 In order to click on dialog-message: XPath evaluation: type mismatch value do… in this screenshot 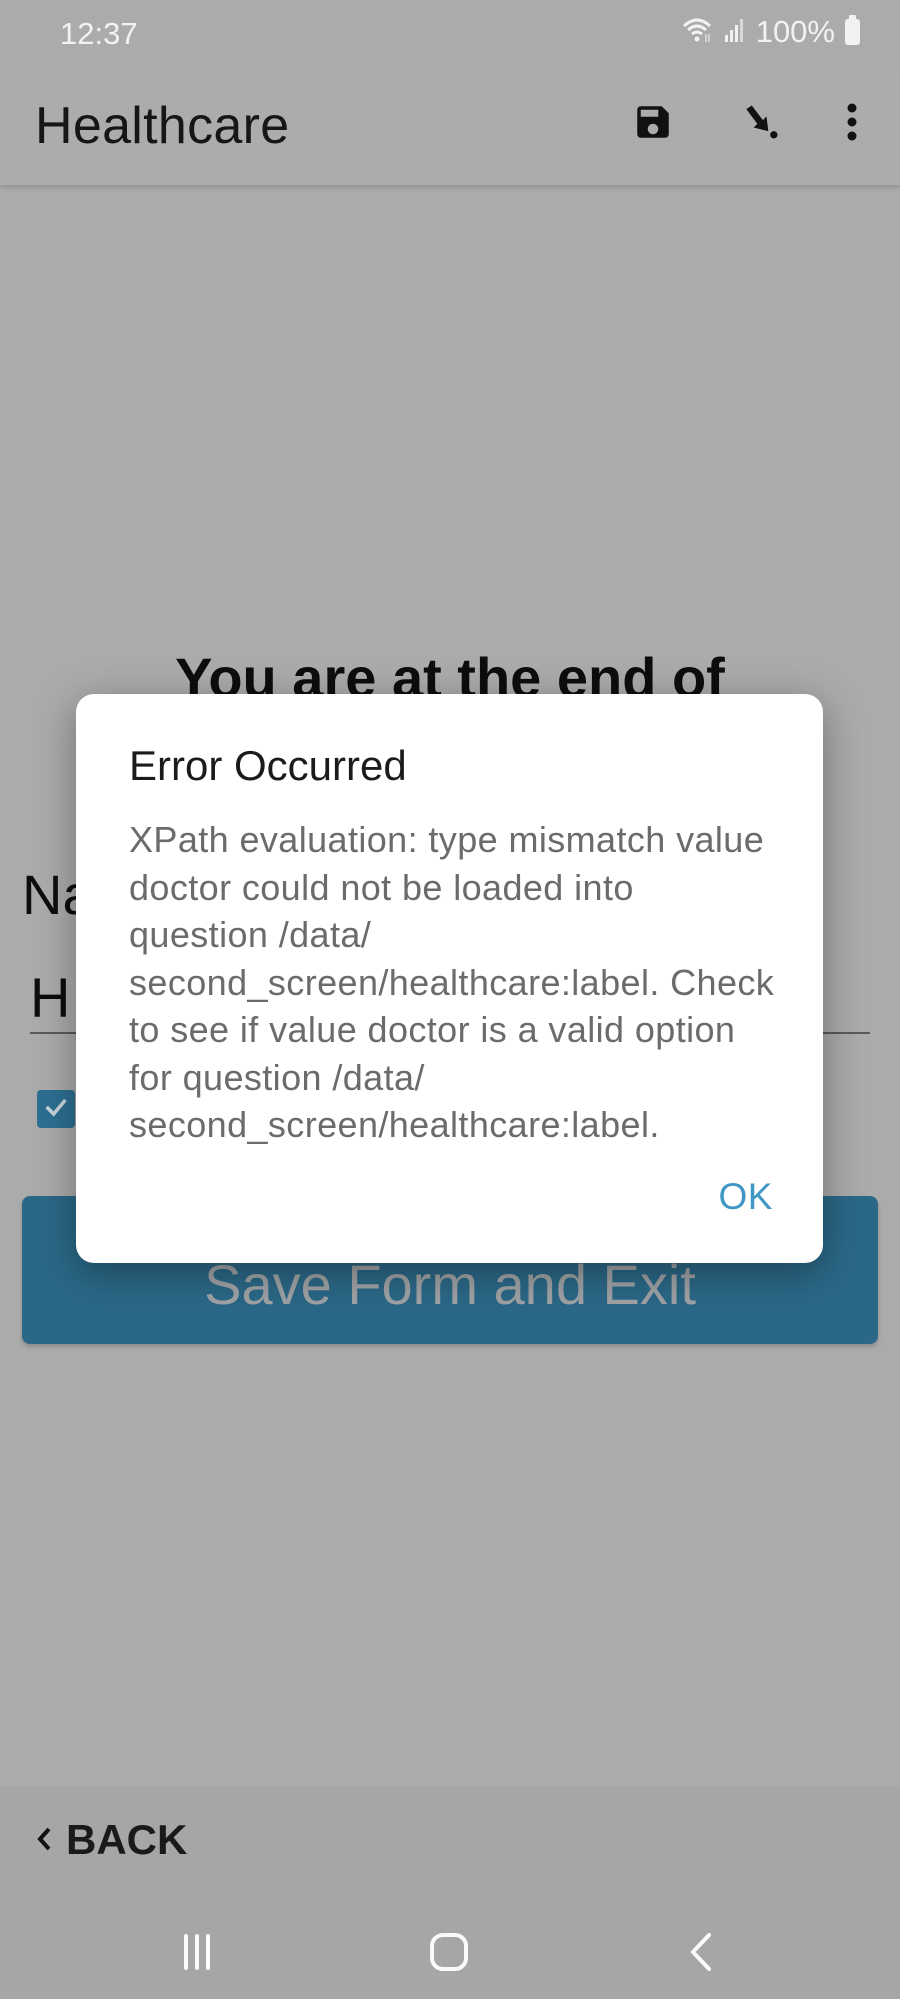, I will do `click(452, 982)`.